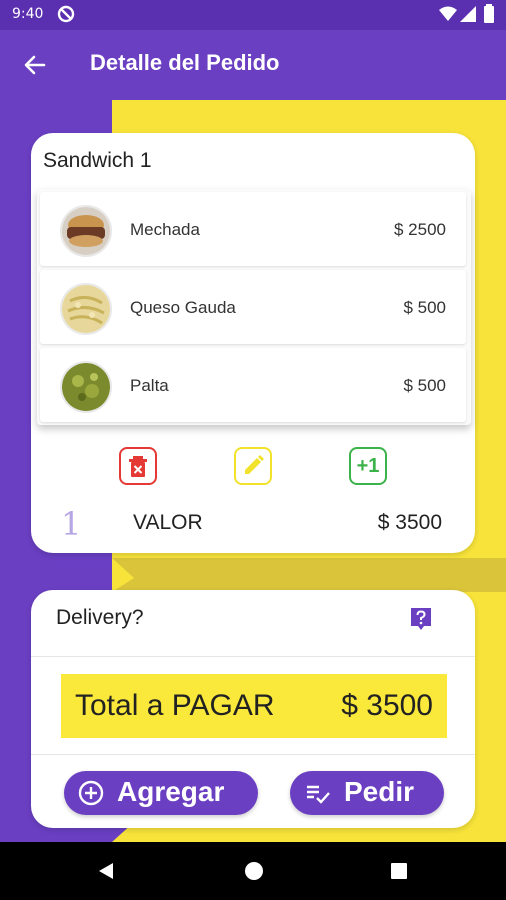  I want to click on list-item: Queso Gauda $ 500, so click(253, 307).